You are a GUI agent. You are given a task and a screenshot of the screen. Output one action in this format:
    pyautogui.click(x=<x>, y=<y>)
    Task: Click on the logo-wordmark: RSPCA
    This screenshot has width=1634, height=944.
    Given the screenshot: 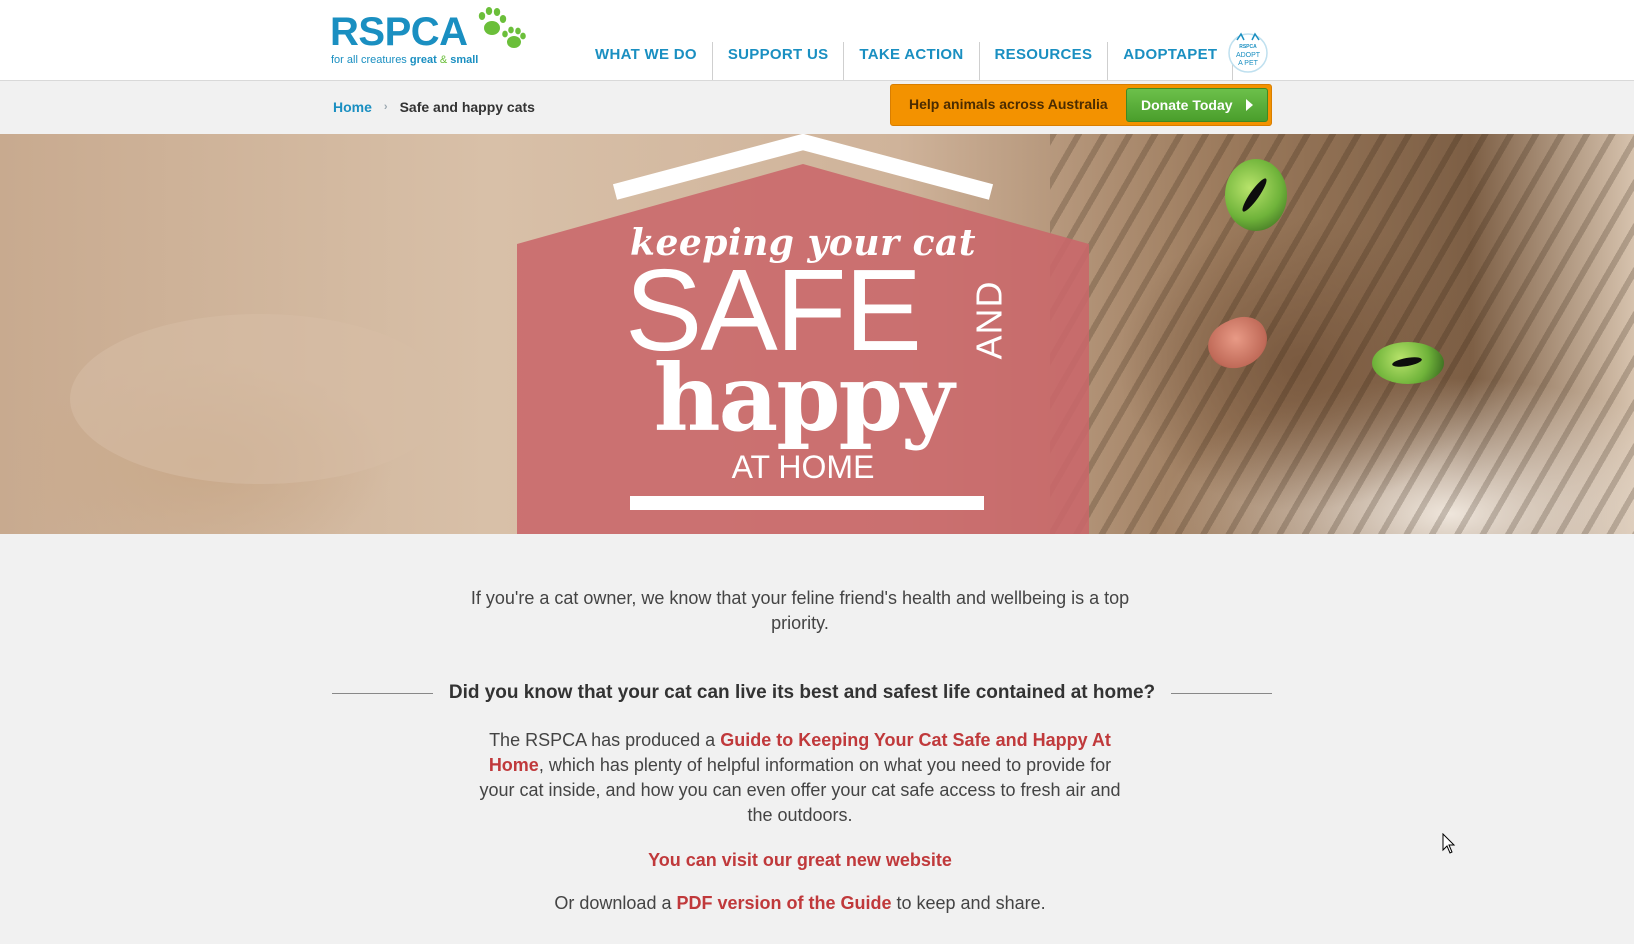 What is the action you would take?
    pyautogui.click(x=399, y=32)
    